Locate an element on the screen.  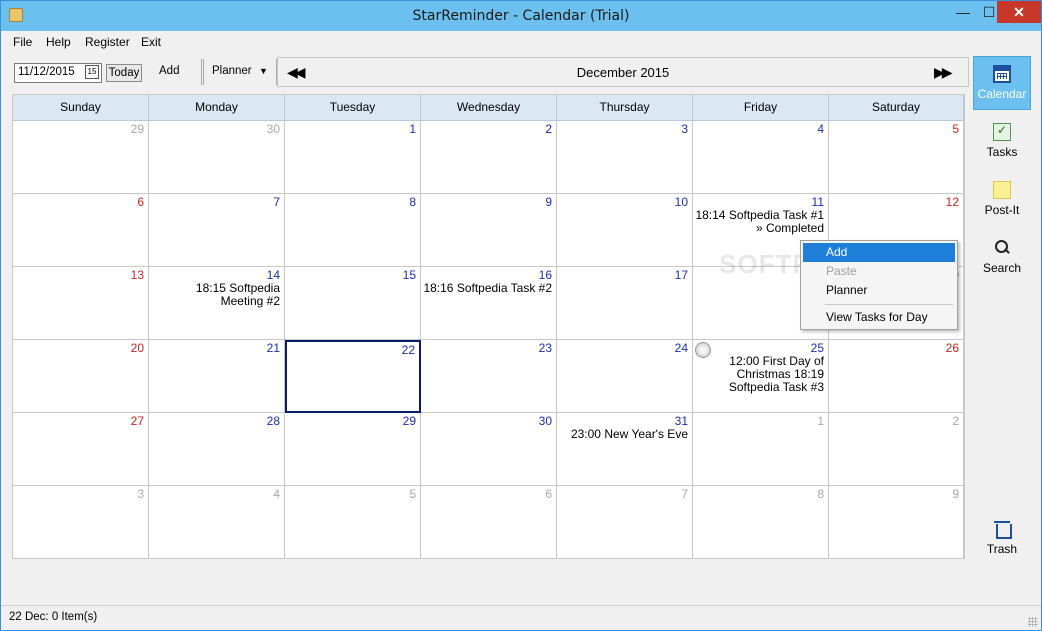
day-cell: 20 is located at coordinates (81, 376).